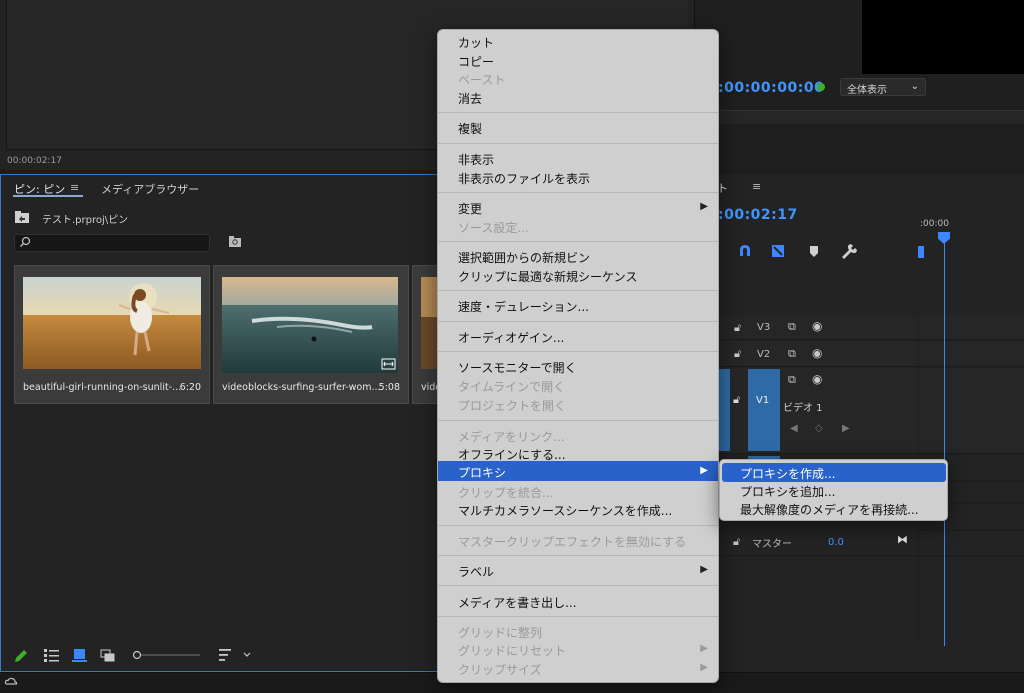 The width and height of the screenshot is (1024, 693). What do you see at coordinates (48, 196) in the screenshot?
I see `active-tab-indicator` at bounding box center [48, 196].